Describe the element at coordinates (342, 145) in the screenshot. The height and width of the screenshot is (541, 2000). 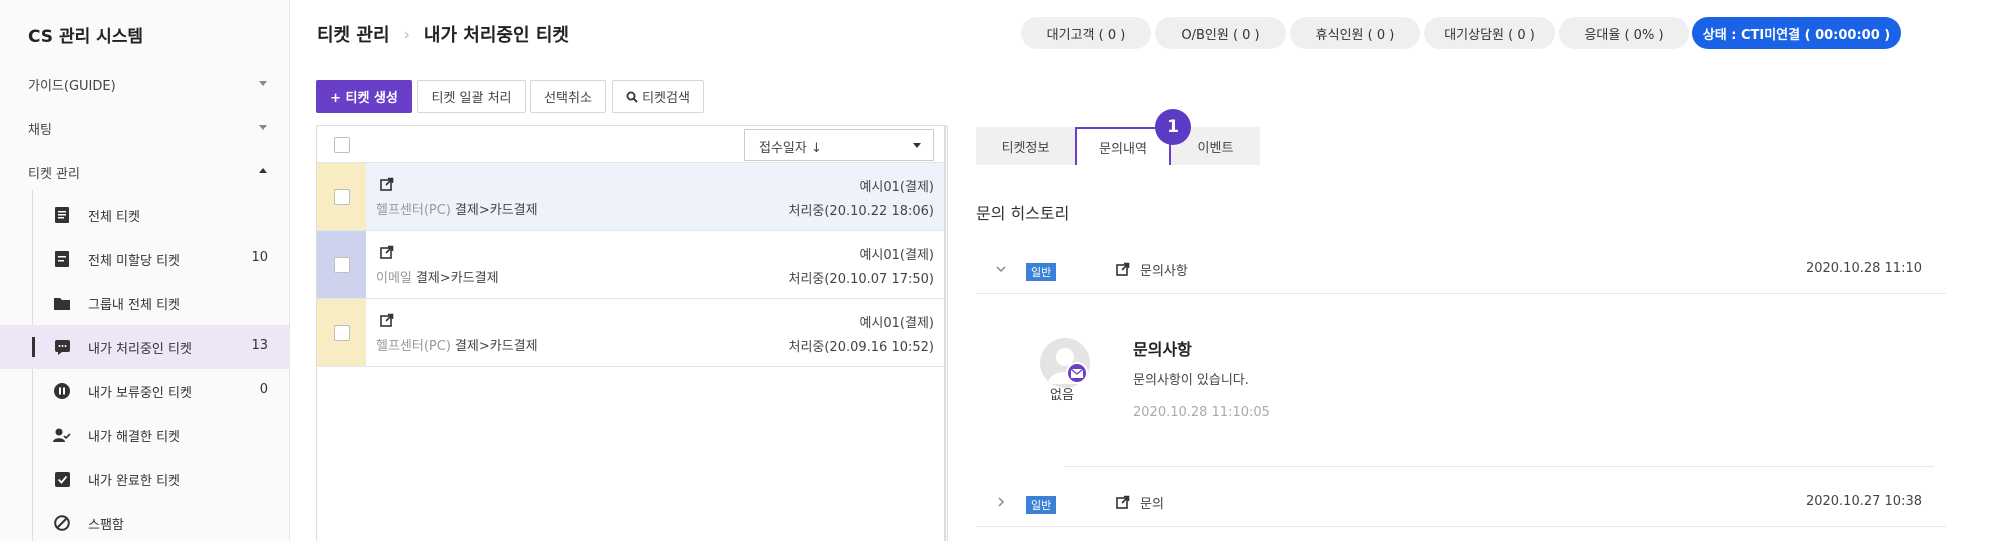
I see `select-all-checkbox` at that location.